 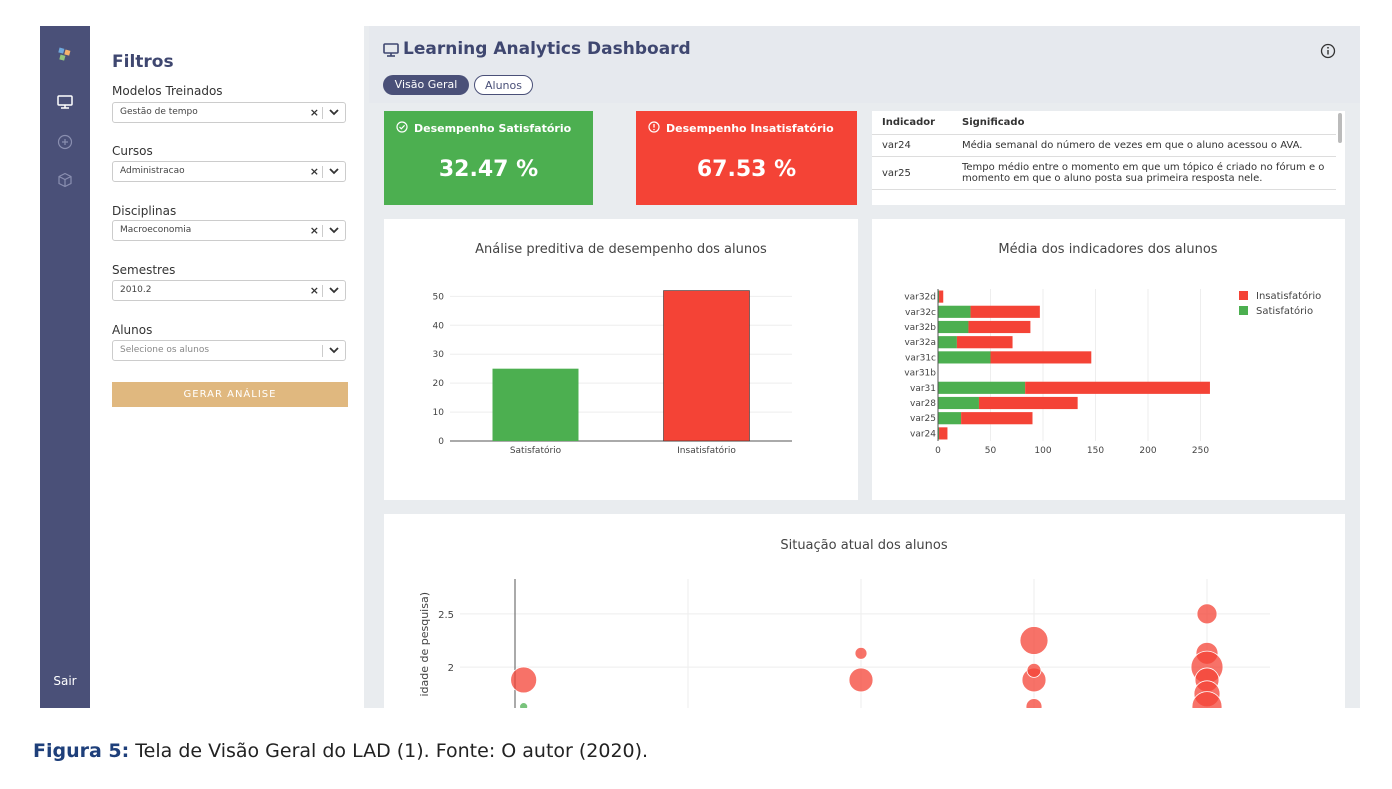 What do you see at coordinates (864, 545) in the screenshot?
I see `chart-title: Situação atual dos alunos` at bounding box center [864, 545].